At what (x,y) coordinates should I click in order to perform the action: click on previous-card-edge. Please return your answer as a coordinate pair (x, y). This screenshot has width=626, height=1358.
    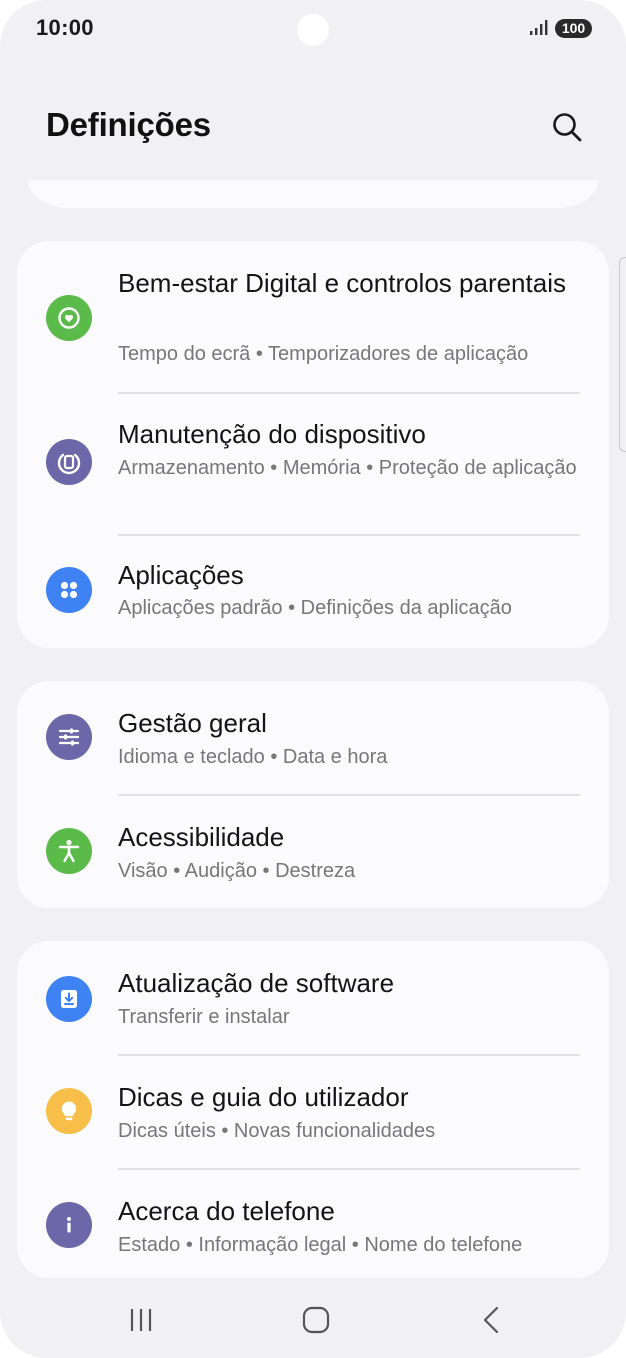
    Looking at the image, I should click on (313, 194).